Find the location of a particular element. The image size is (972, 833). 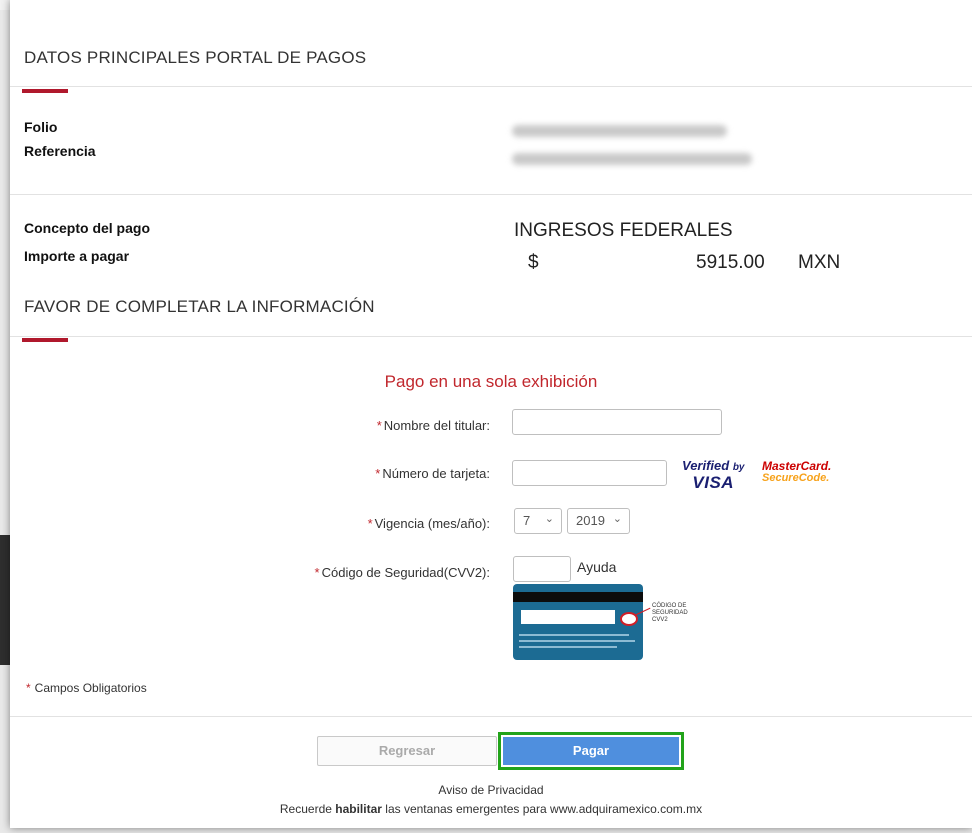

vigencia-label: * Vigencia (mes/año): is located at coordinates (429, 523).